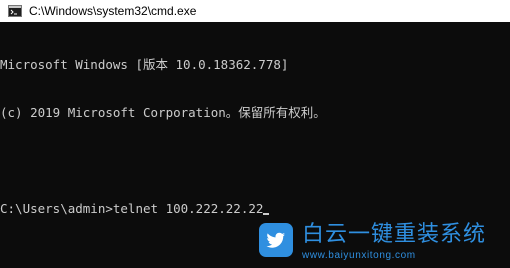 The height and width of the screenshot is (268, 510). What do you see at coordinates (266, 214) in the screenshot?
I see `text-cursor` at bounding box center [266, 214].